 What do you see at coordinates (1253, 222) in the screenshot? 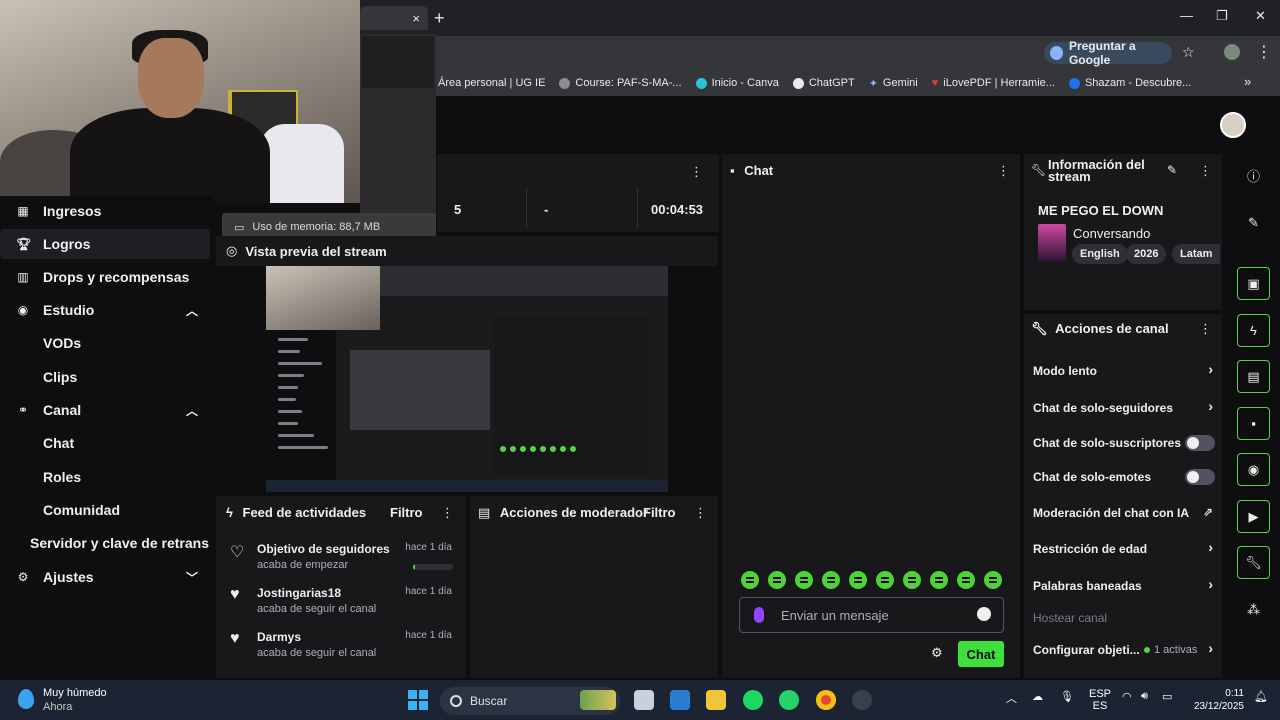
I see `pencil-icon: ✎` at bounding box center [1253, 222].